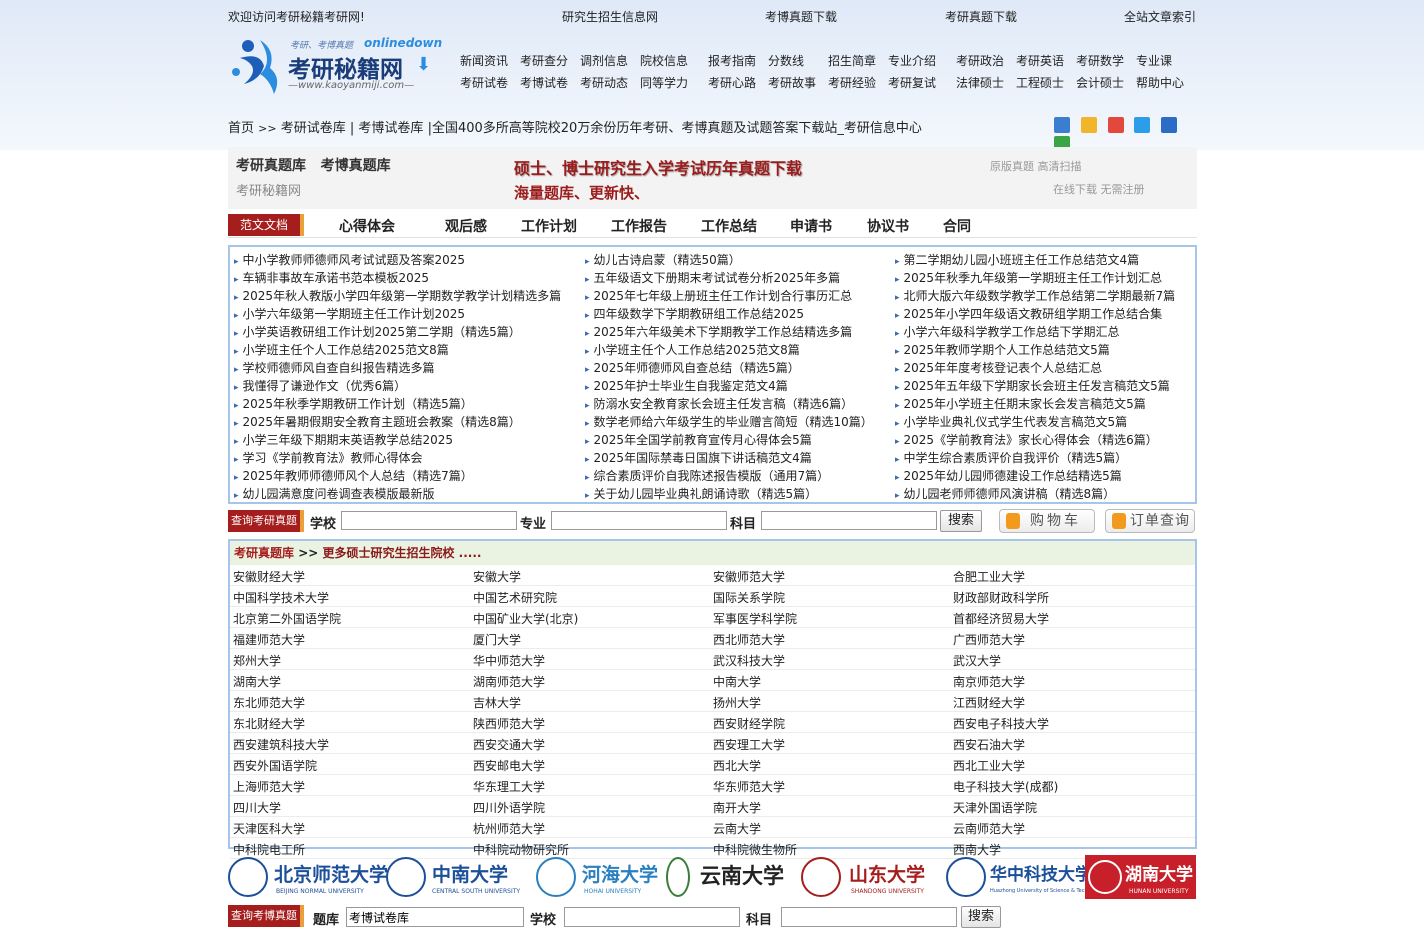  What do you see at coordinates (869, 917) in the screenshot?
I see `phd-subject-input` at bounding box center [869, 917].